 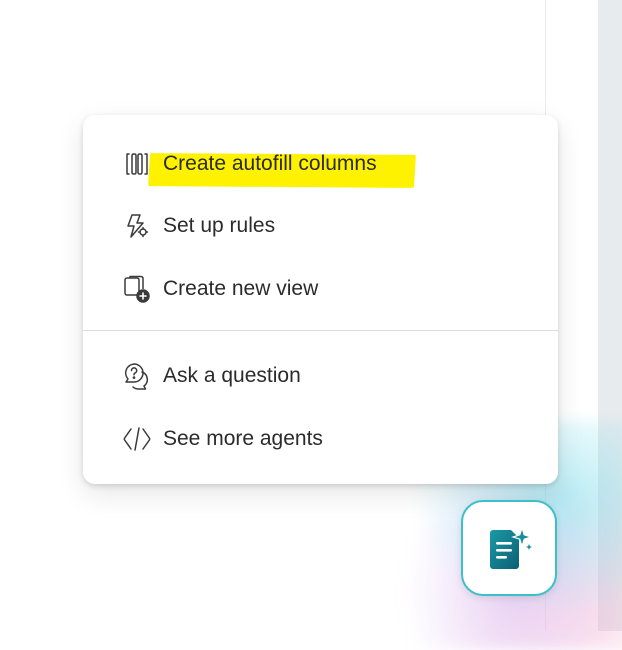 I want to click on agents-code-icon, so click(x=137, y=439).